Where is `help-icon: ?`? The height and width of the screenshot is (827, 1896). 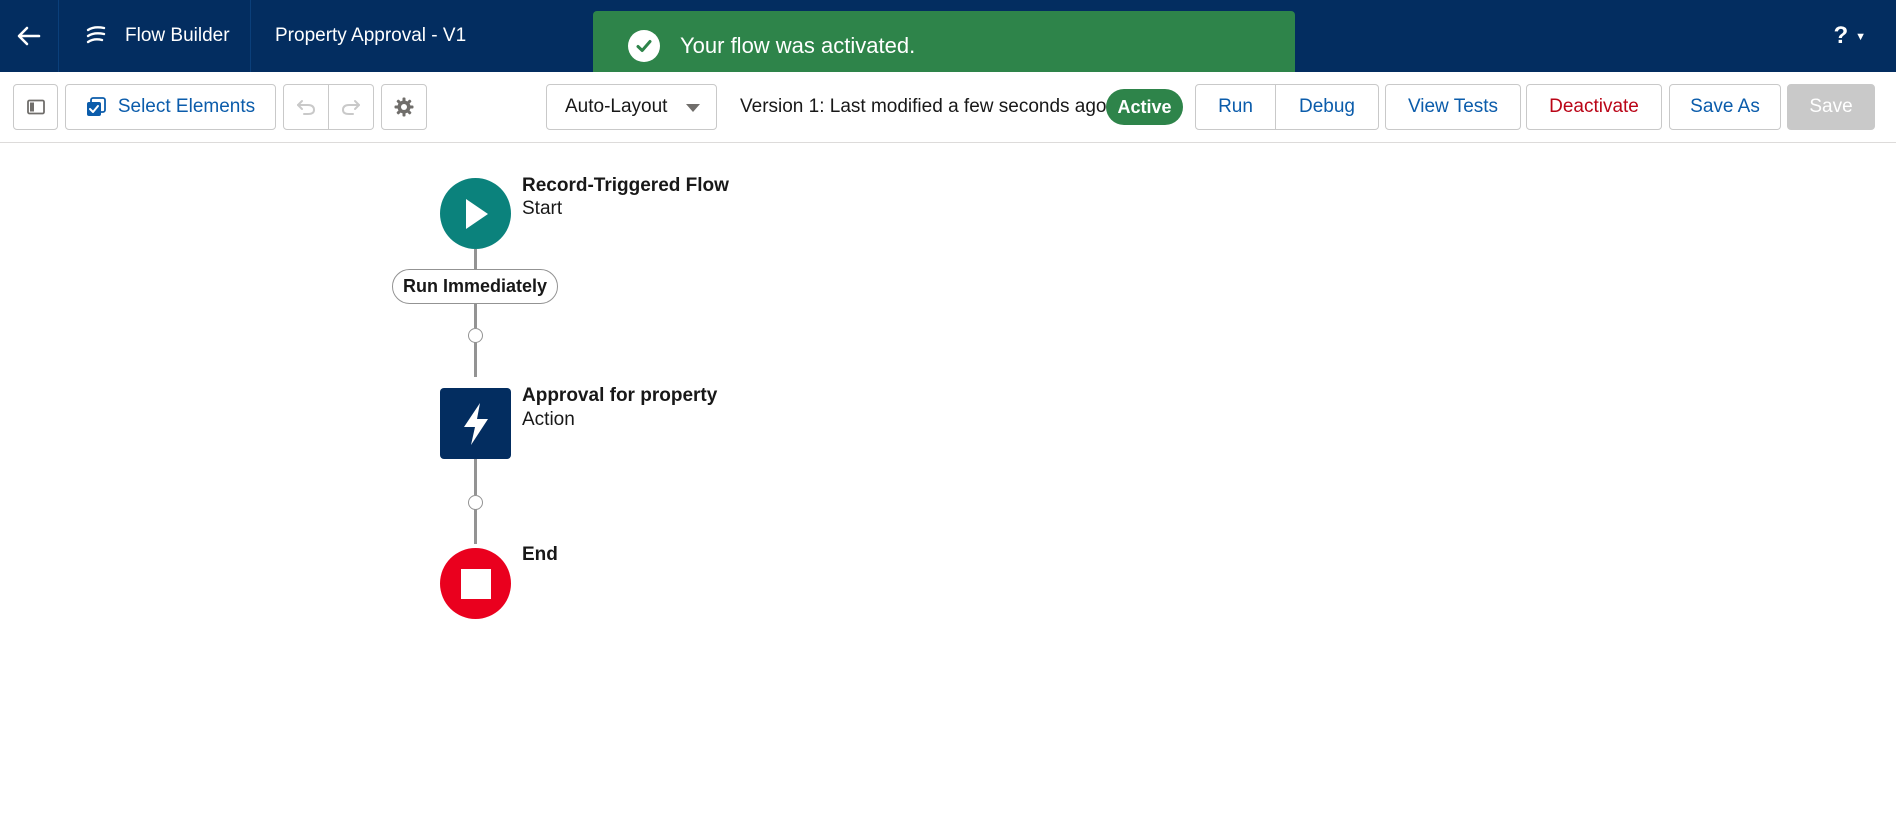 help-icon: ? is located at coordinates (1841, 35).